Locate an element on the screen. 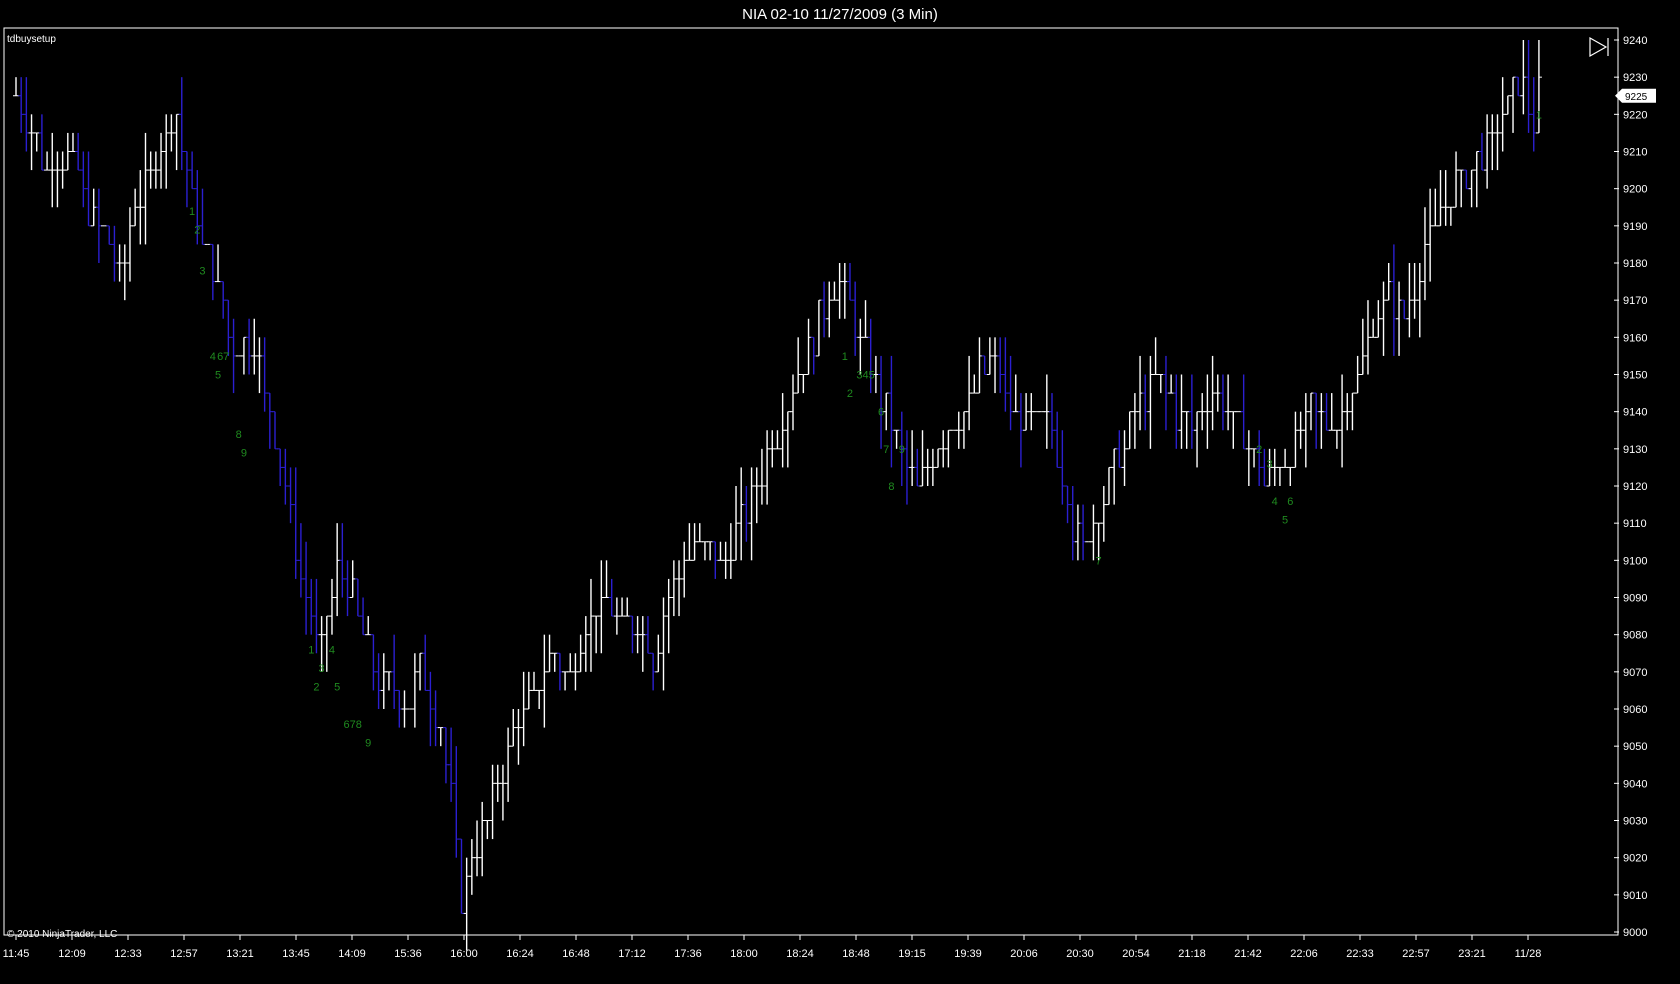  time-tick-label: 12:33 is located at coordinates (128, 954).